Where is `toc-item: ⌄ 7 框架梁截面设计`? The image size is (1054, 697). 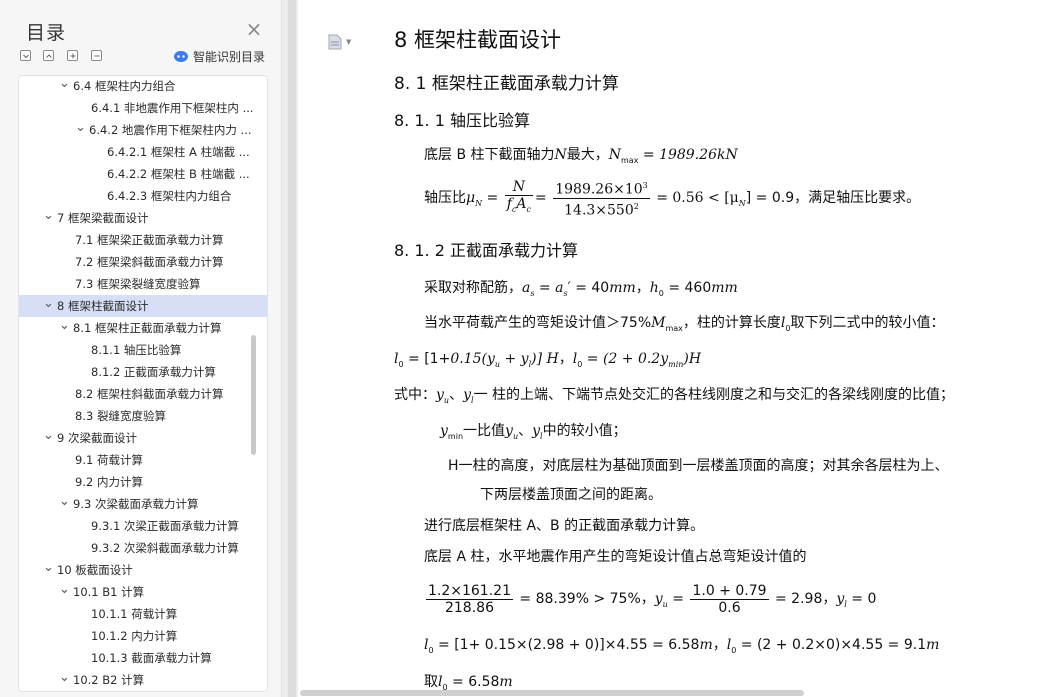
toc-item: ⌄ 7 框架梁截面设计 is located at coordinates (143, 218).